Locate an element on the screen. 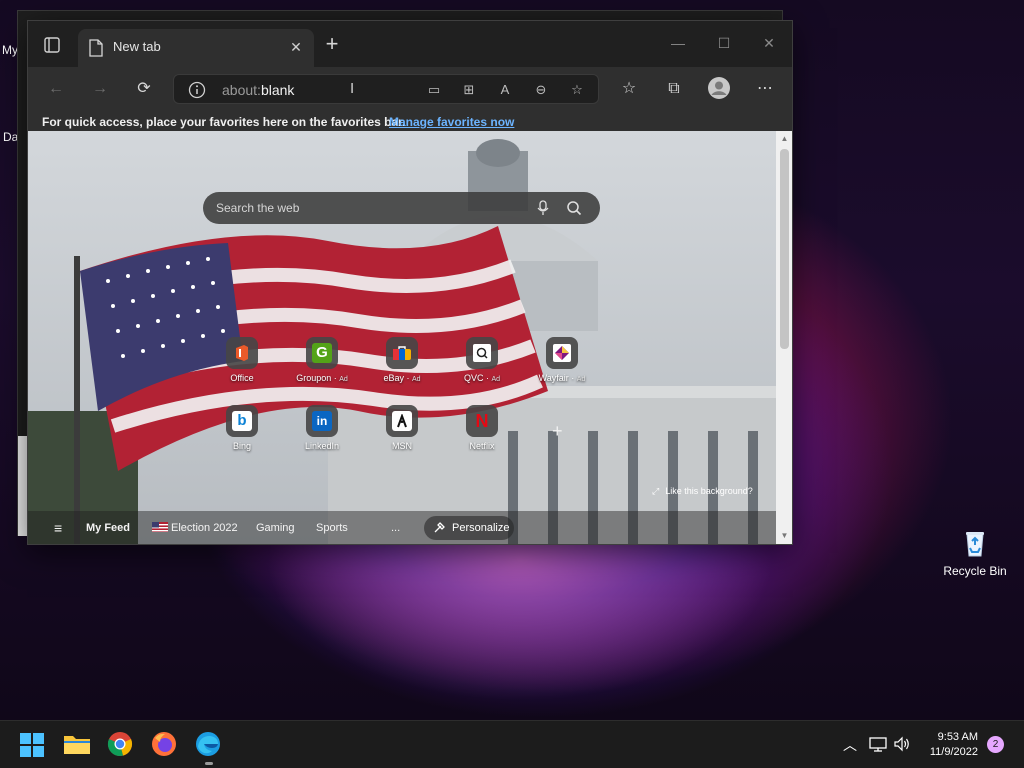  quick-link-netflix: N Netflix is located at coordinates (482, 428).